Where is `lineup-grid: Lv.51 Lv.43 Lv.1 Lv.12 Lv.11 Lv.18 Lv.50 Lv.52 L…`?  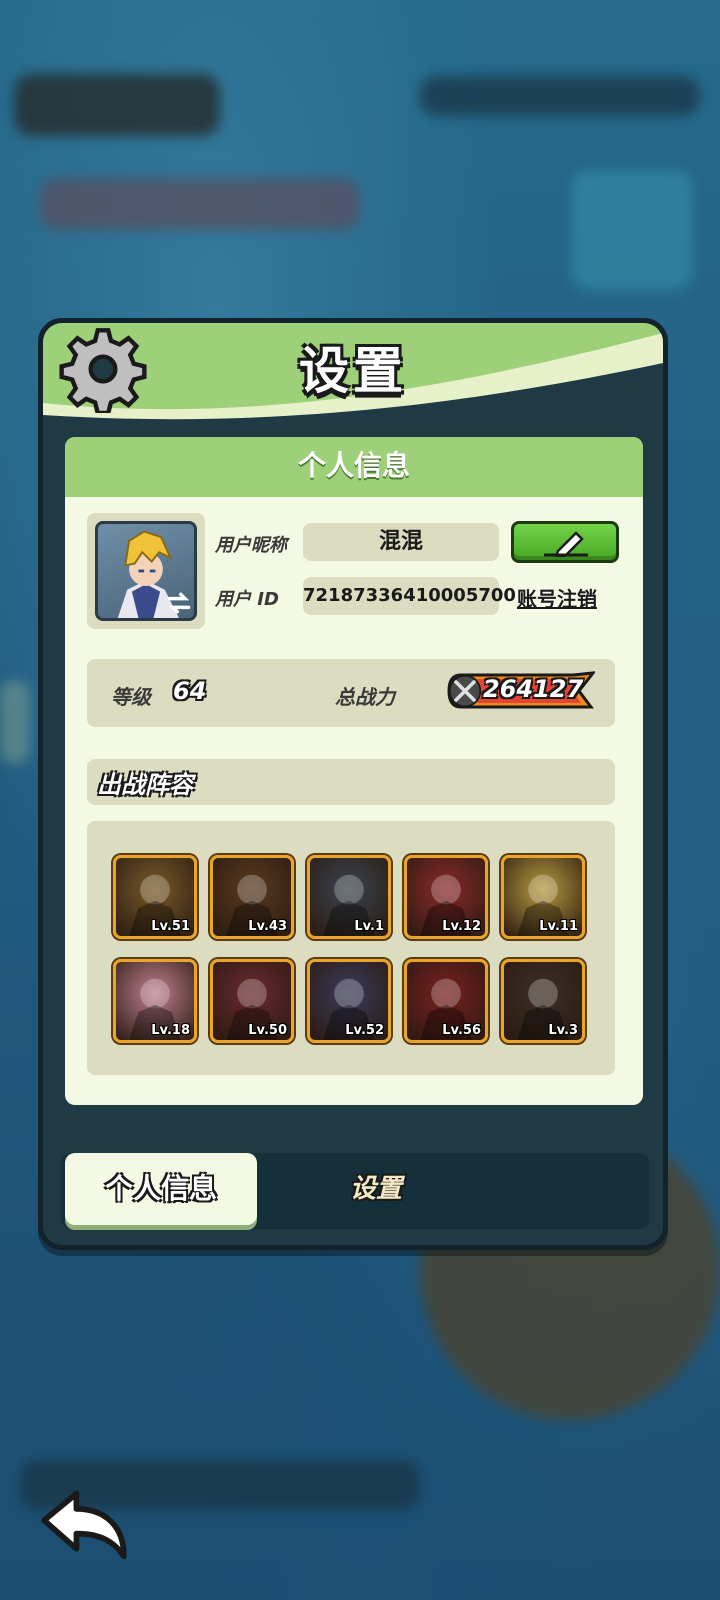
lineup-grid: Lv.51 Lv.43 Lv.1 Lv.12 Lv.11 Lv.18 Lv.50 Lv.52 L… is located at coordinates (351, 948).